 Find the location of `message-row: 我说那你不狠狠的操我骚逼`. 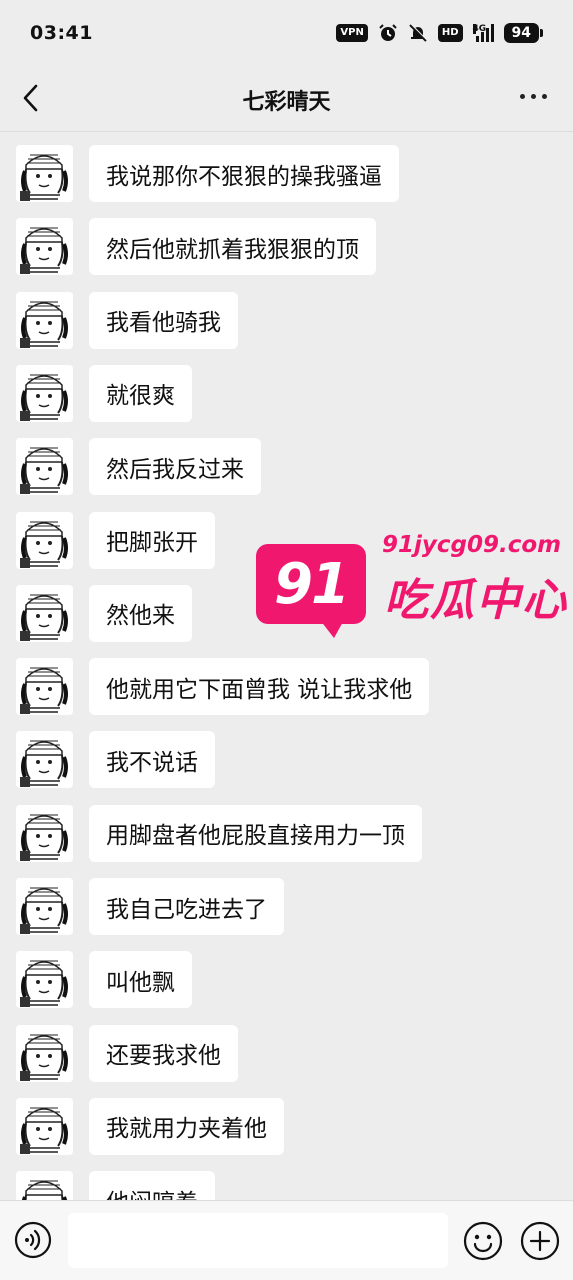

message-row: 我说那你不狠狠的操我骚逼 is located at coordinates (207, 173).